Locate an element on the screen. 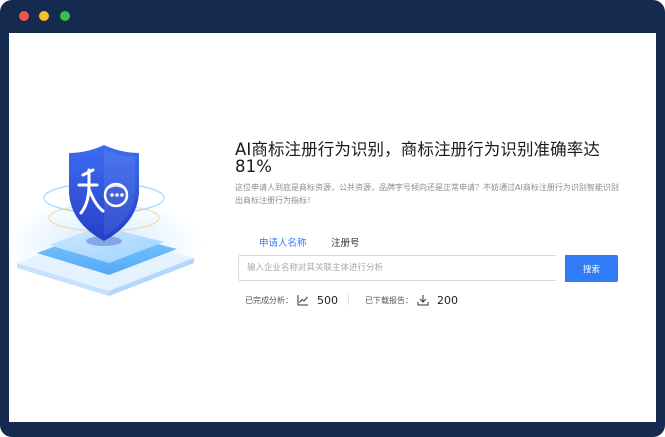  download-icon is located at coordinates (423, 300).